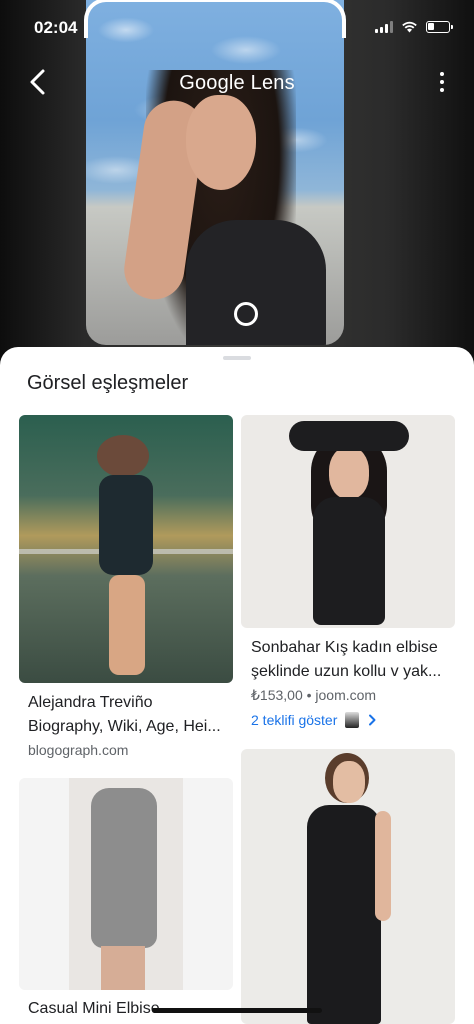 The image size is (474, 1024). Describe the element at coordinates (56, 27) in the screenshot. I see `status-time: 02:04` at that location.